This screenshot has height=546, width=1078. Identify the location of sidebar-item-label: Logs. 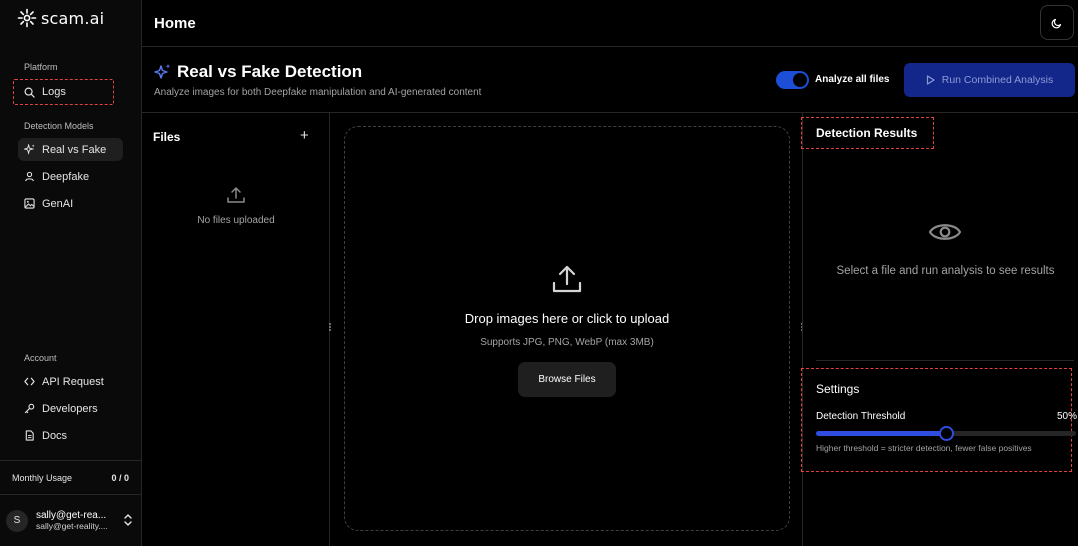
(54, 92).